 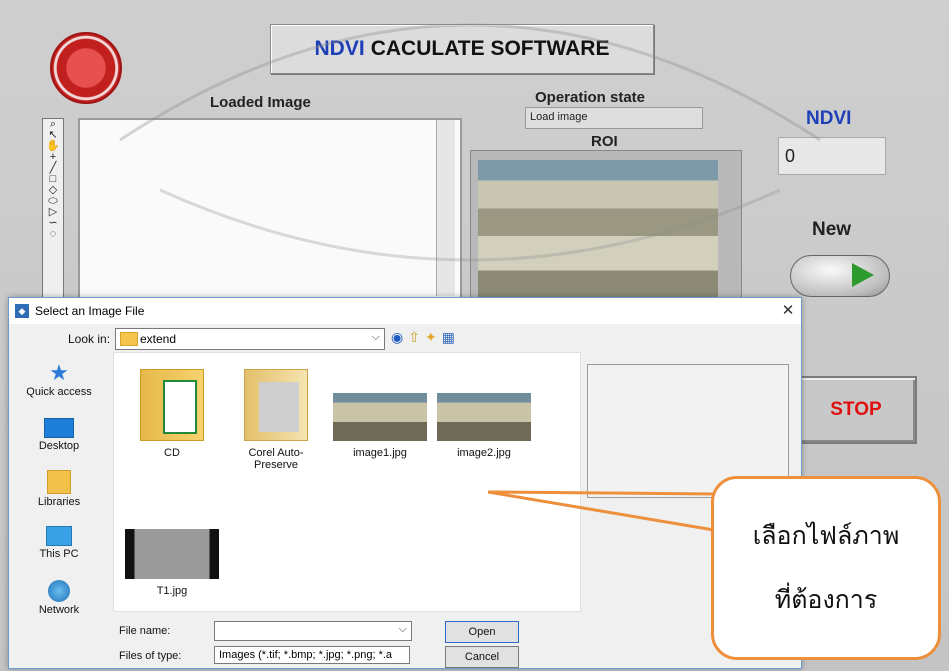 What do you see at coordinates (826, 535) in the screenshot?
I see `callout-line-1: เลือกไฟล์ภาพ` at bounding box center [826, 535].